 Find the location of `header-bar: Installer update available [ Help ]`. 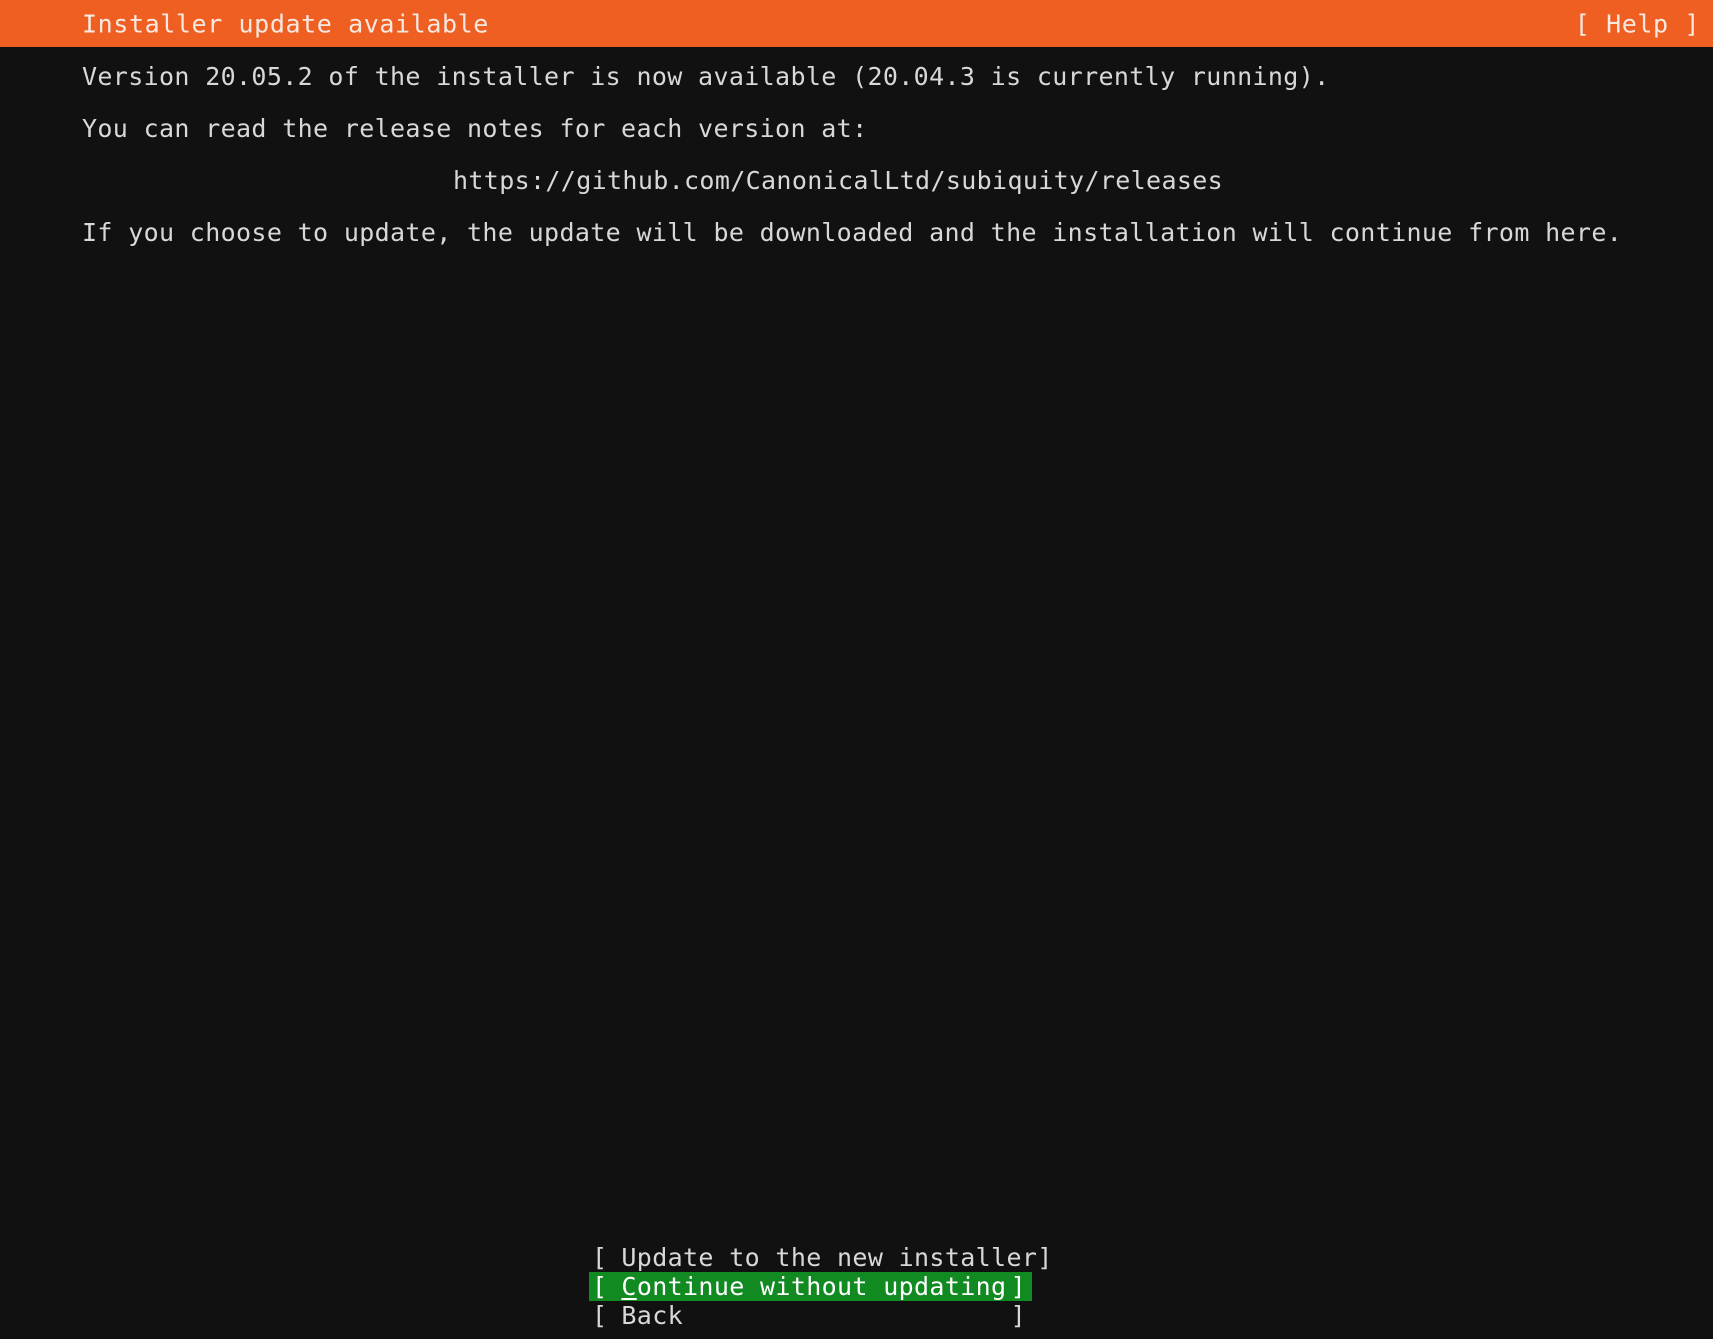

header-bar: Installer update available [ Help ] is located at coordinates (856, 23).